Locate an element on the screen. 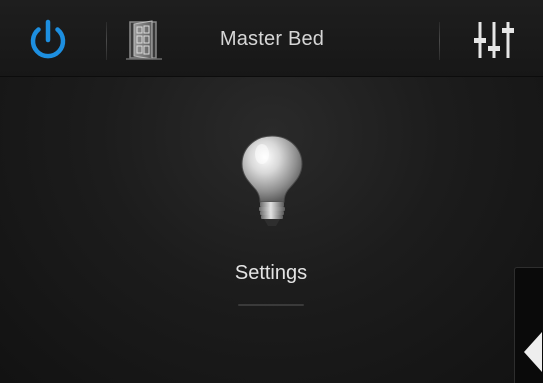 This screenshot has width=543, height=383. power-icon is located at coordinates (48, 39).